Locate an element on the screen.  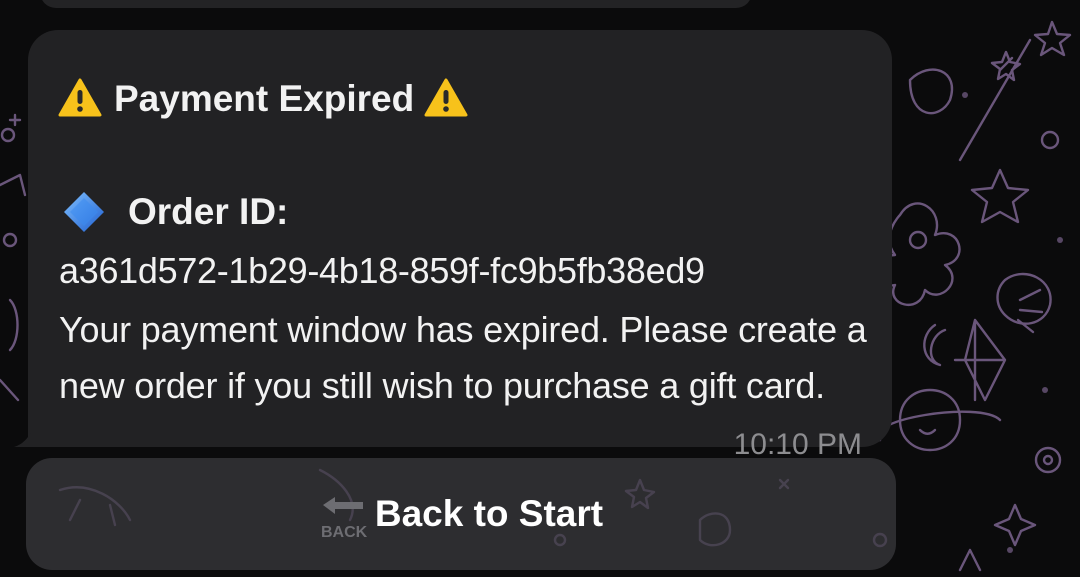
message-title: Payment Expired is located at coordinates (263, 98).